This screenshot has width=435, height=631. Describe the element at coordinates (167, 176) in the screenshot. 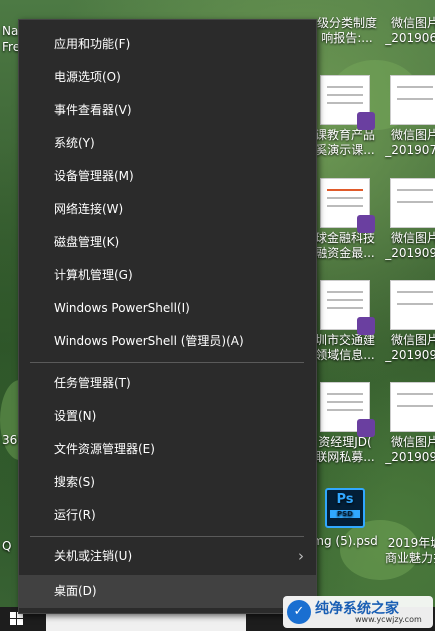

I see `menu-item-device-manager: 设备管理器(M)` at that location.